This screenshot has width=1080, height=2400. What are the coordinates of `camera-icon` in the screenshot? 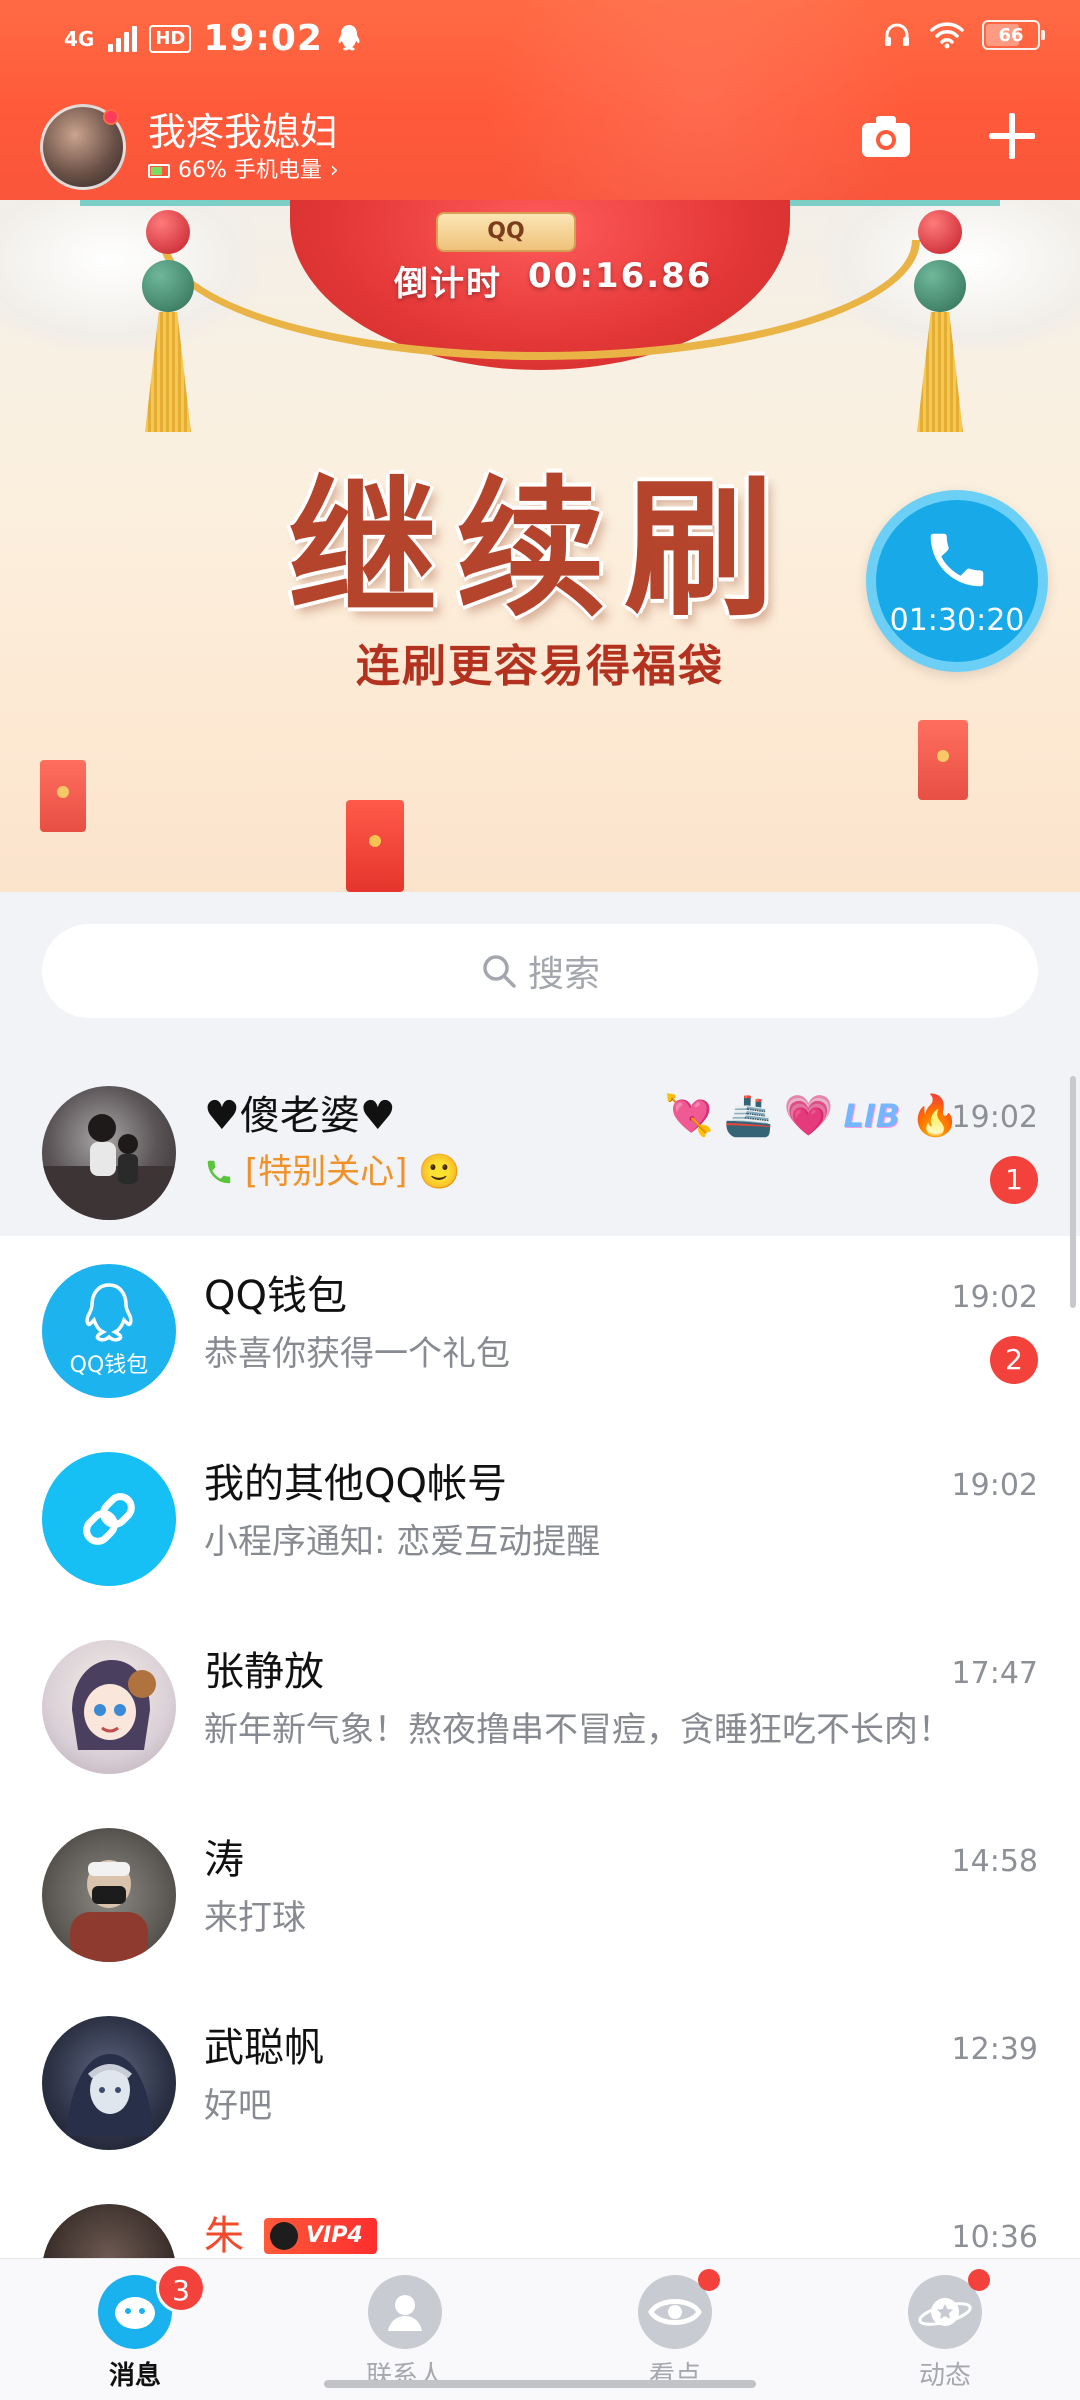 It's located at (886, 136).